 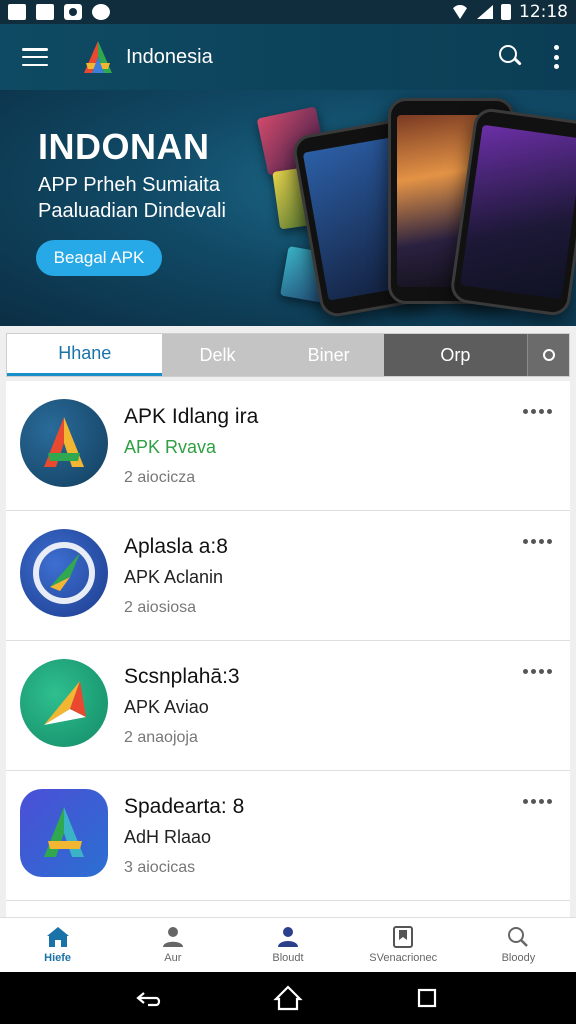 I want to click on nav-label: Hiefe, so click(x=58, y=958).